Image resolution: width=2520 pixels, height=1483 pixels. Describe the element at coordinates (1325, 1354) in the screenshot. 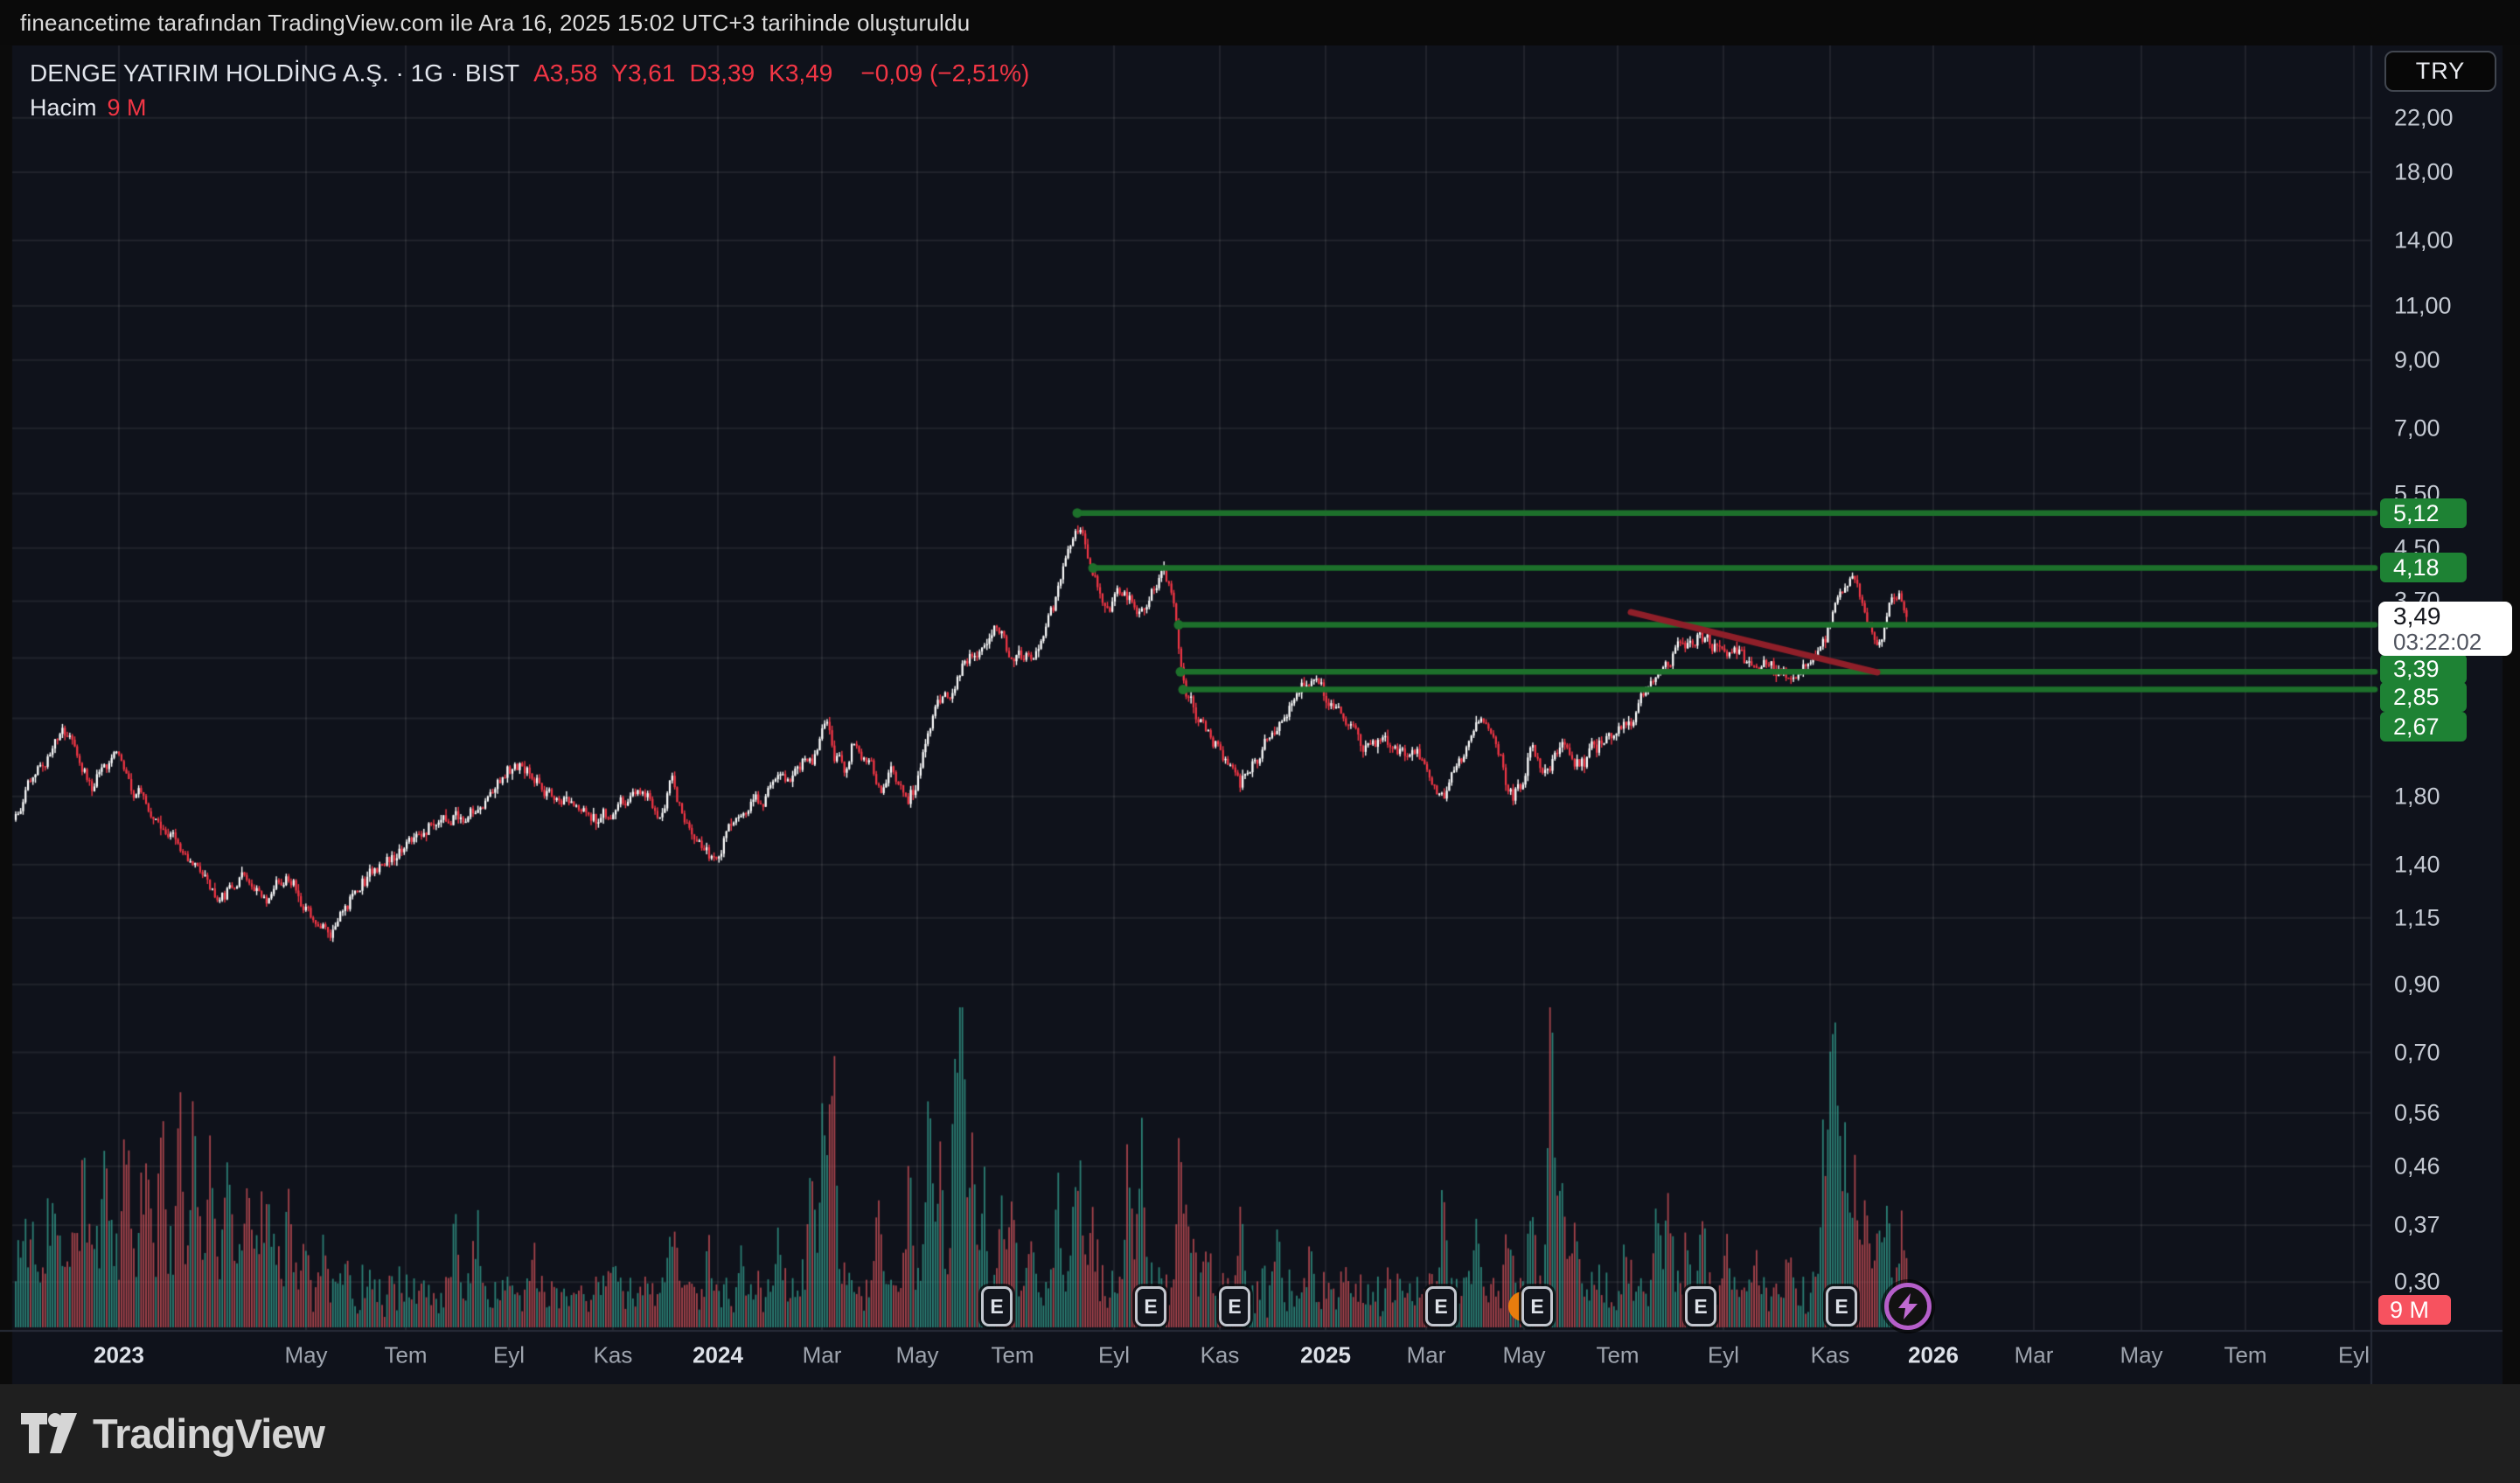

I see `time-axis-year-label: 2025` at that location.